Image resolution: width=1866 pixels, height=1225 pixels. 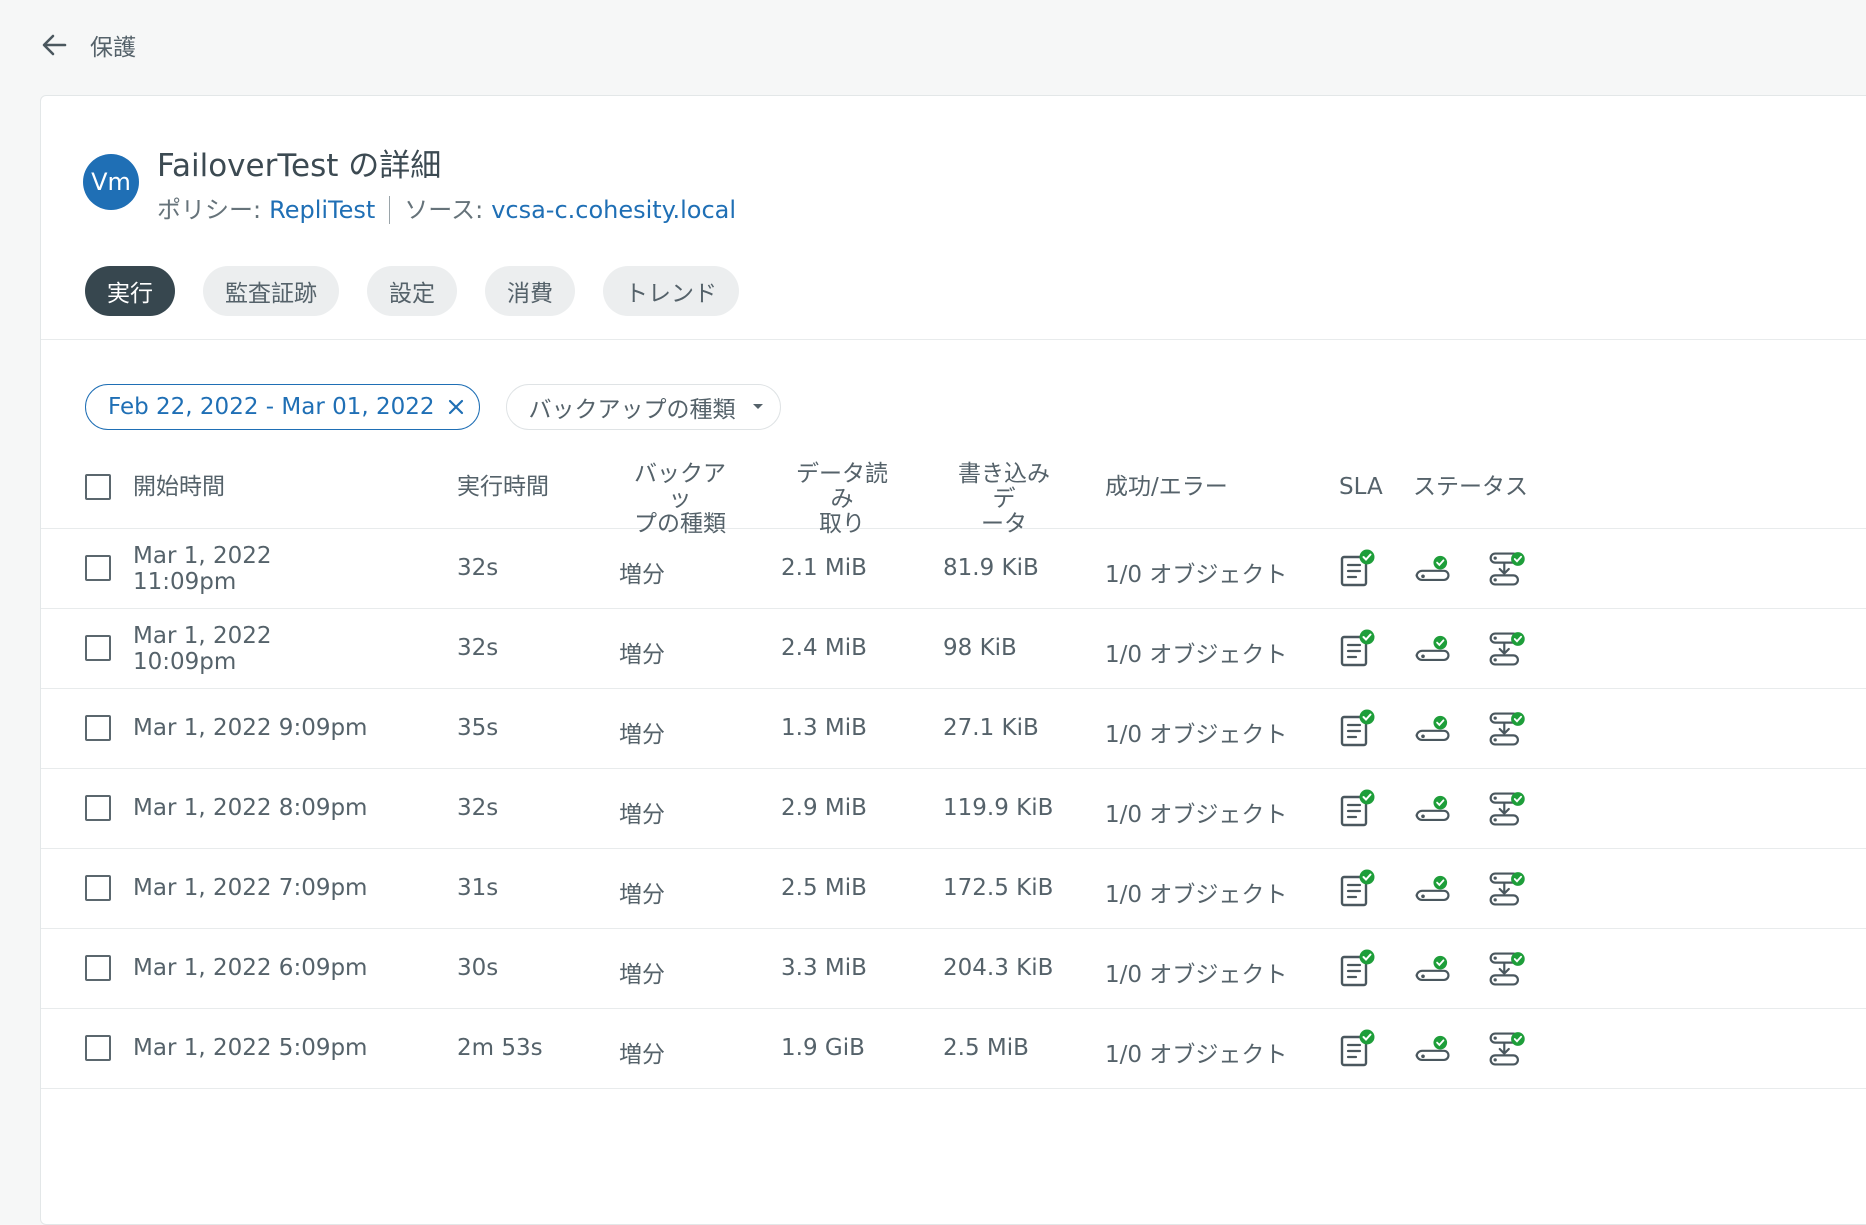 What do you see at coordinates (986, 1048) in the screenshot?
I see `run-data-written: 2.5 MiB` at bounding box center [986, 1048].